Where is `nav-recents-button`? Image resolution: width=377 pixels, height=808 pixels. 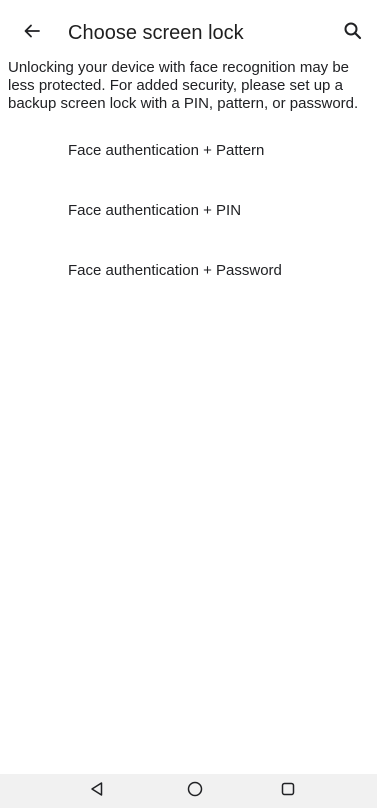
nav-recents-button is located at coordinates (288, 791).